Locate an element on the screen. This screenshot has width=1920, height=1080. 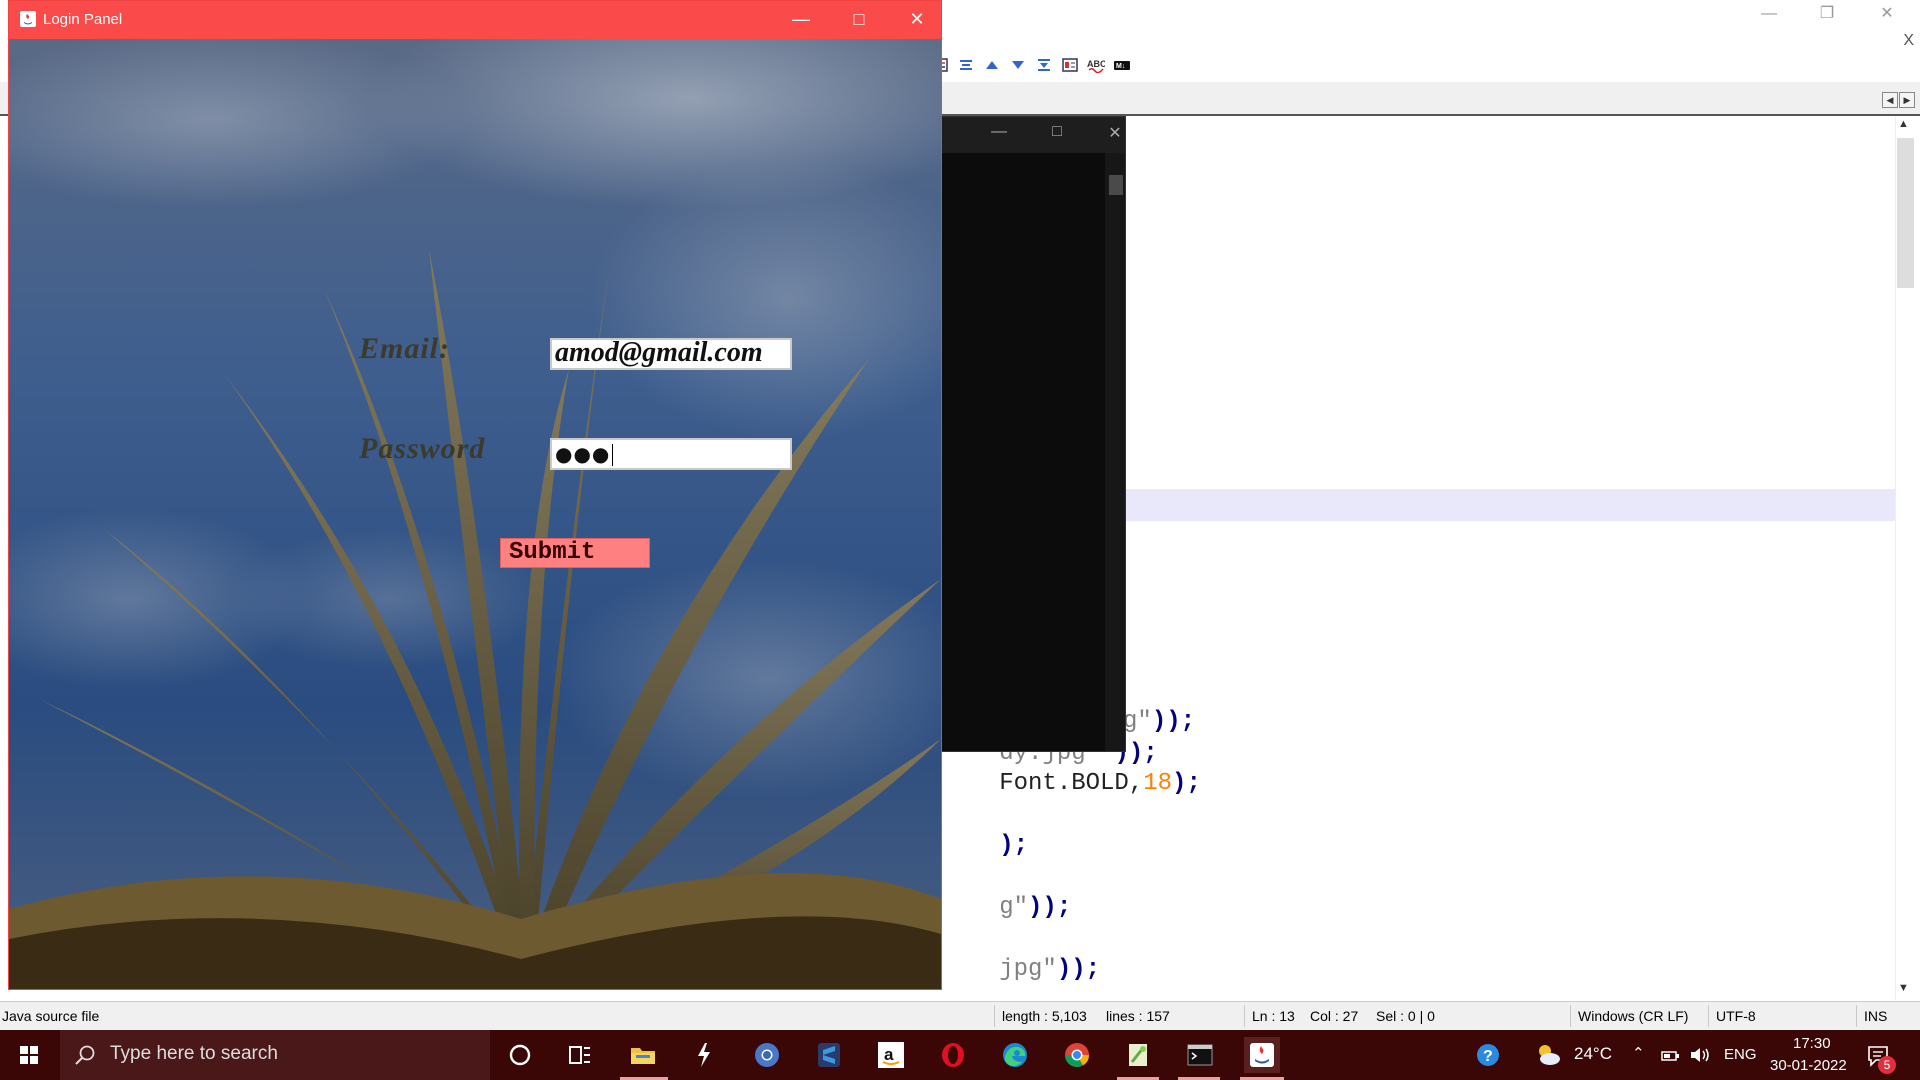
minimize-button: — is located at coordinates (1769, 15).